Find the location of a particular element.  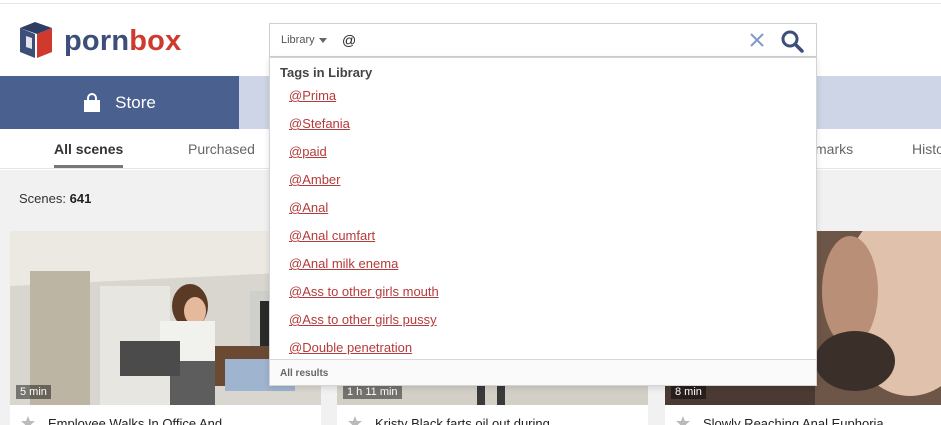

search-icon is located at coordinates (792, 41).